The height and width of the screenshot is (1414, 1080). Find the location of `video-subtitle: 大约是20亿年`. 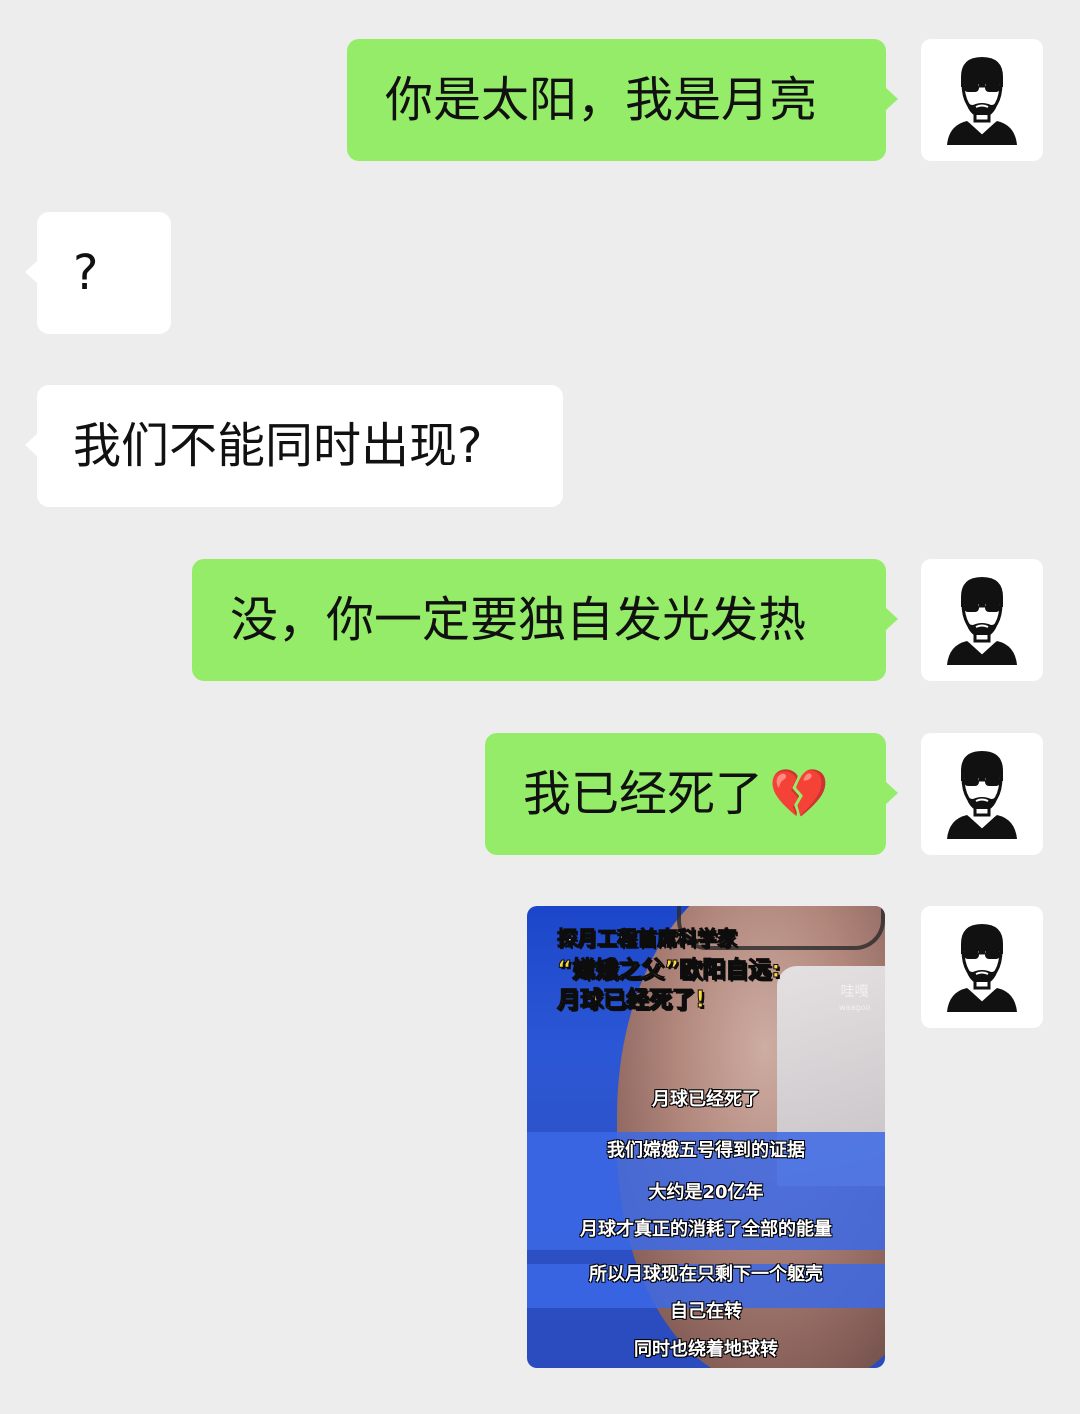

video-subtitle: 大约是20亿年 is located at coordinates (706, 1192).